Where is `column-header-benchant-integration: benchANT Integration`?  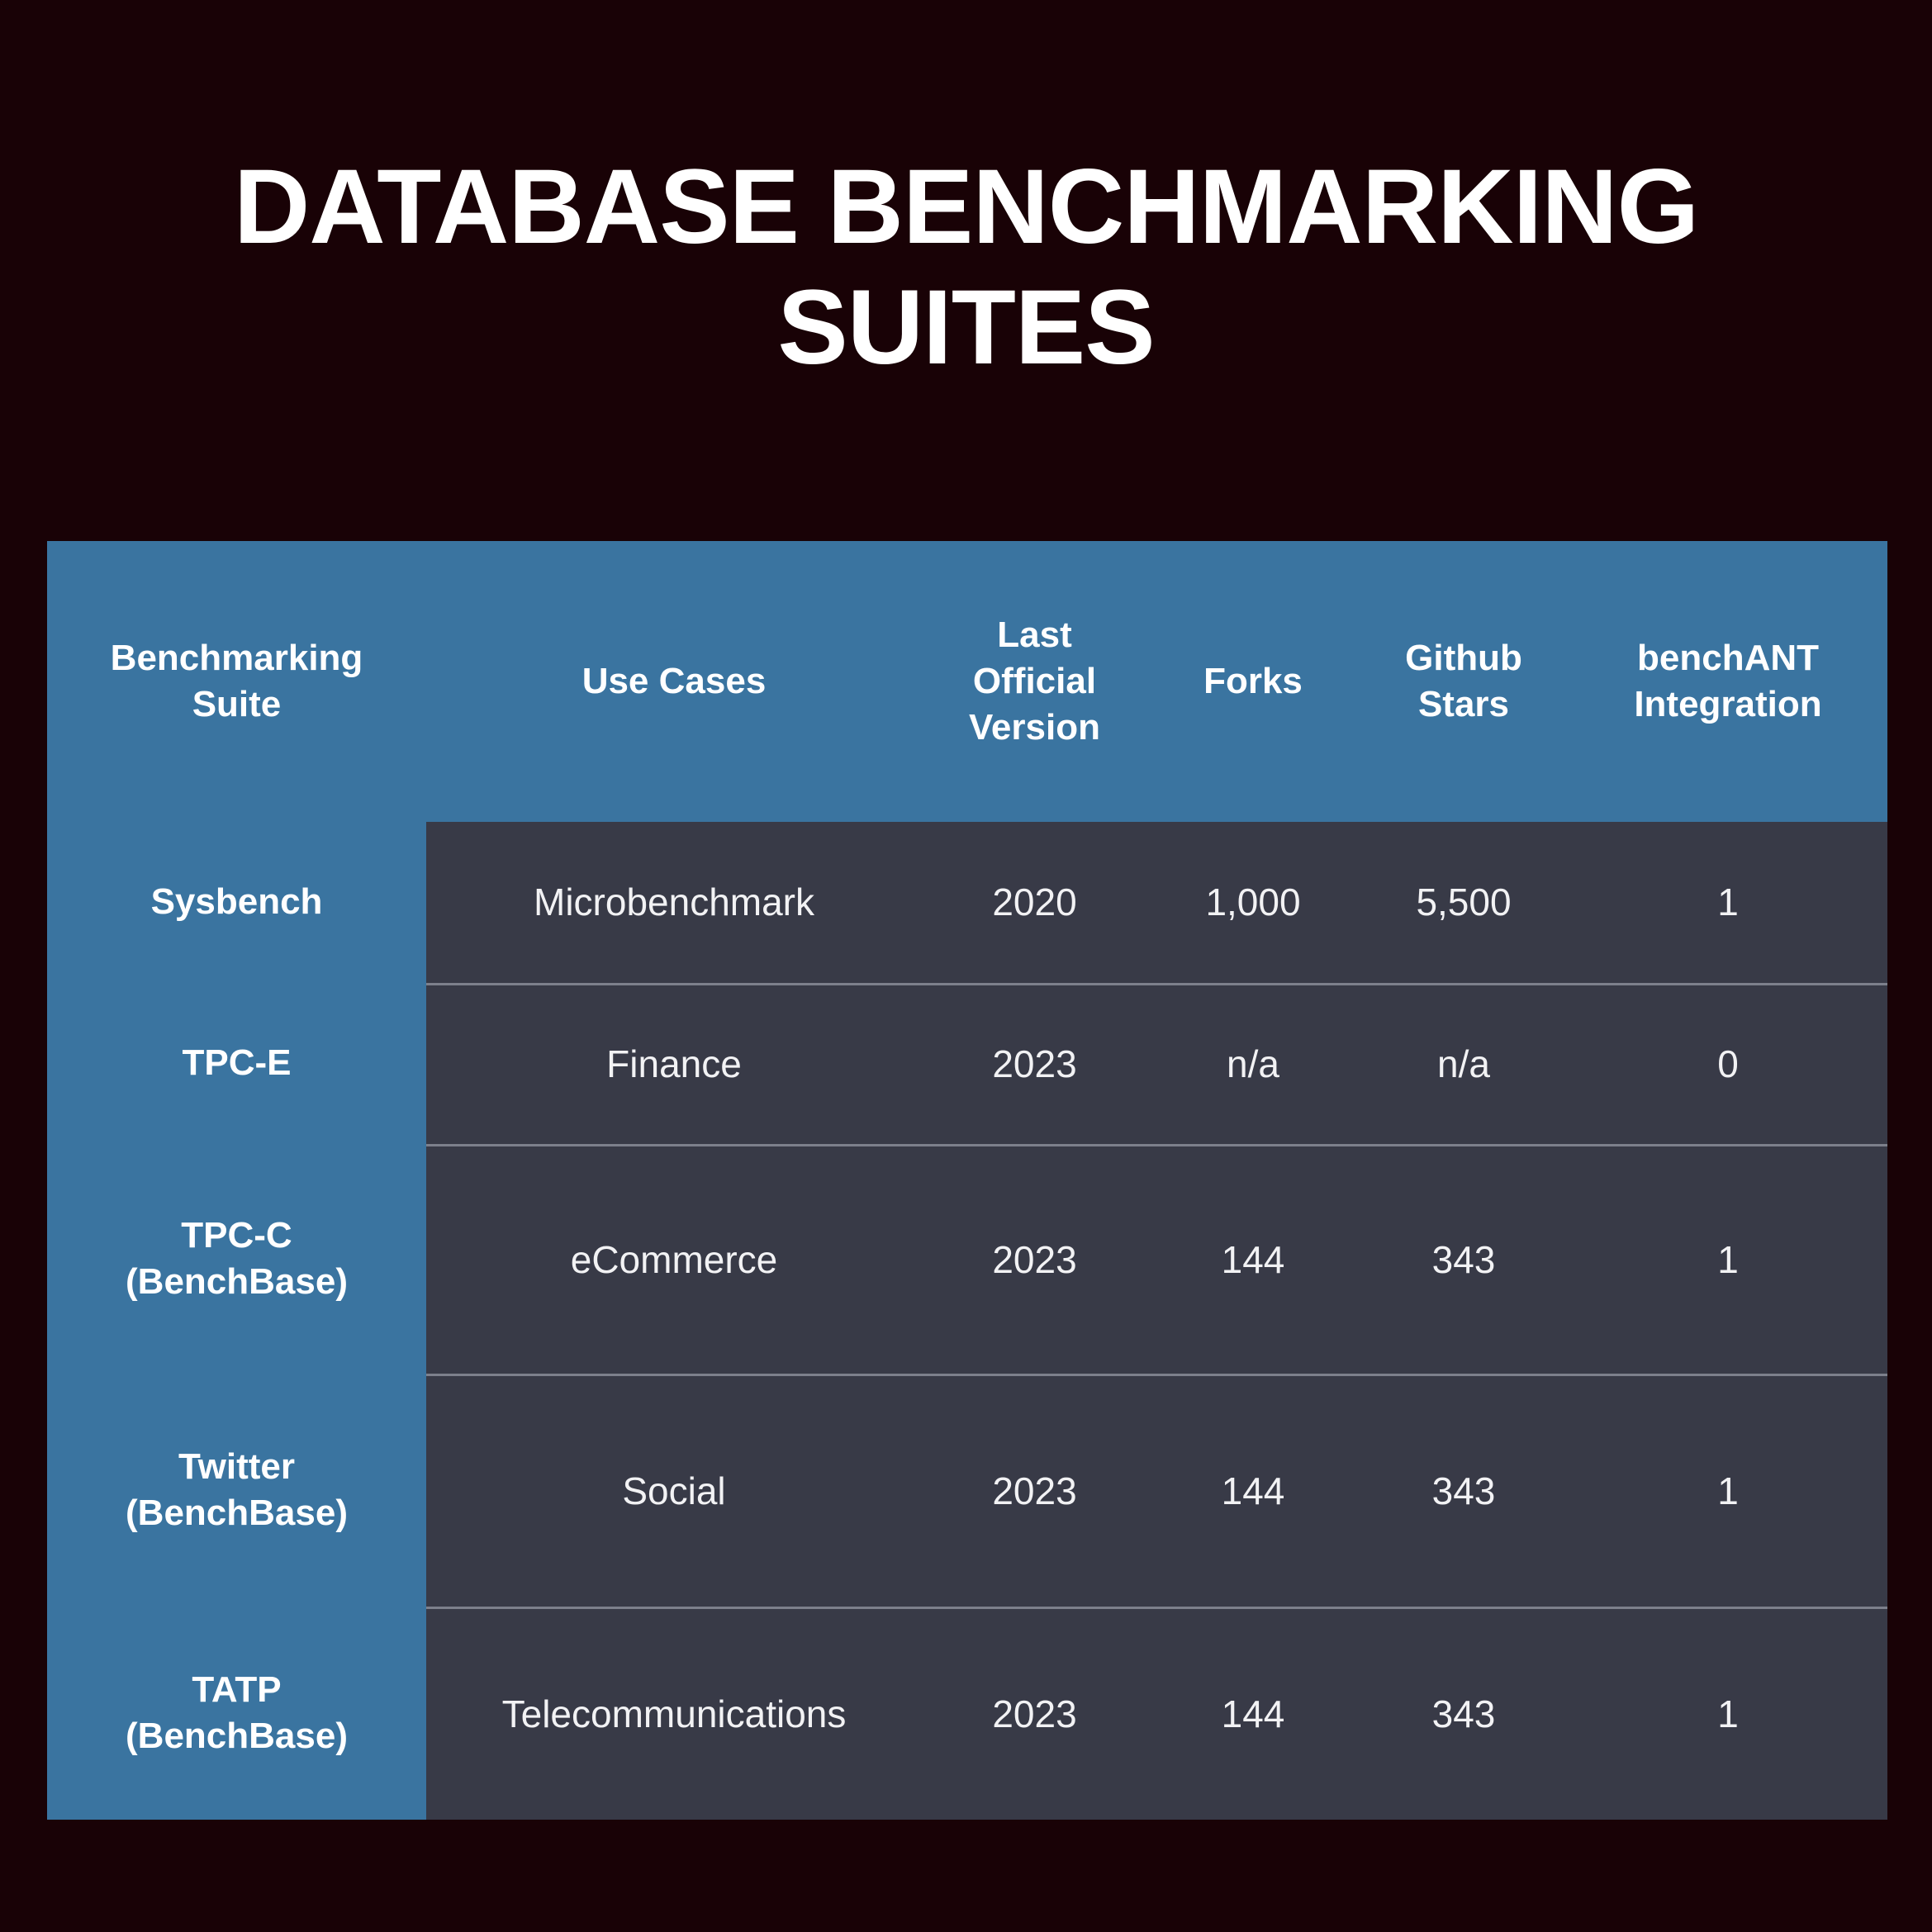
column-header-benchant-integration: benchANT Integration is located at coordinates (1728, 680).